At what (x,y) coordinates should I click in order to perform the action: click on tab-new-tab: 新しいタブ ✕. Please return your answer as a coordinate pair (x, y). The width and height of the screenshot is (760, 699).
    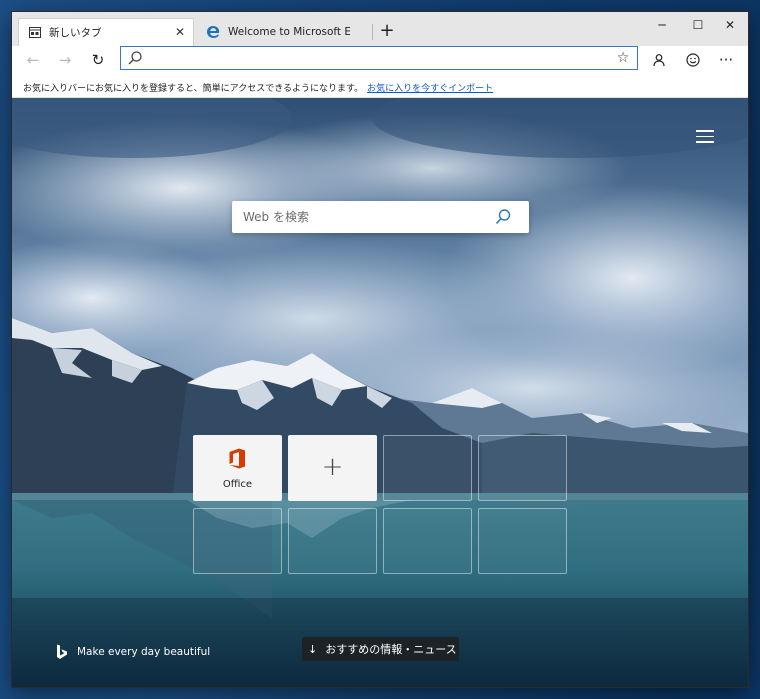
    Looking at the image, I should click on (106, 32).